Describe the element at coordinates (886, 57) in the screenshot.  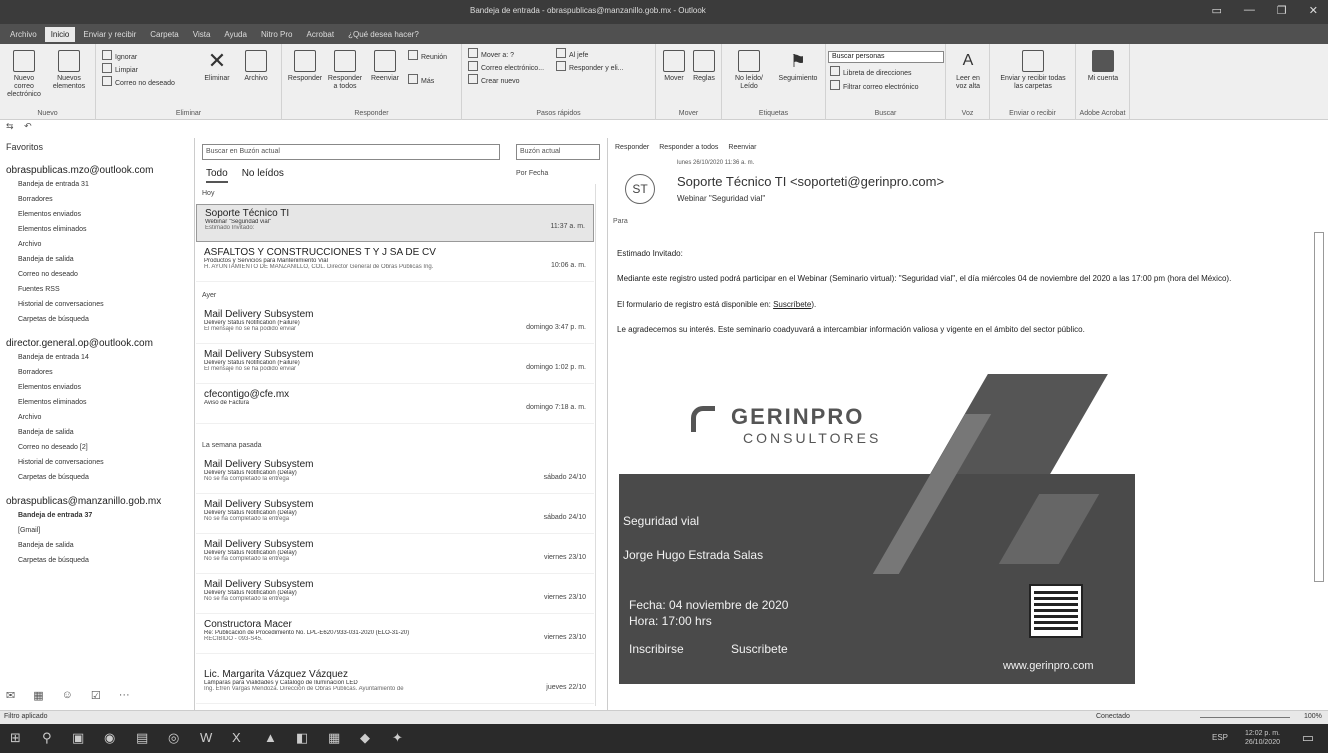
I see `search-people-input: Buscar personas` at that location.